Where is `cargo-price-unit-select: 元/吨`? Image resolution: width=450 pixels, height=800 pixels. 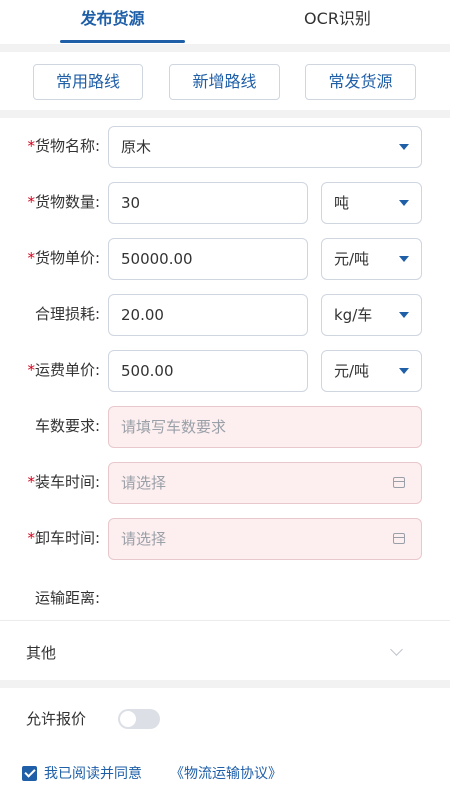
cargo-price-unit-select: 元/吨 is located at coordinates (371, 259).